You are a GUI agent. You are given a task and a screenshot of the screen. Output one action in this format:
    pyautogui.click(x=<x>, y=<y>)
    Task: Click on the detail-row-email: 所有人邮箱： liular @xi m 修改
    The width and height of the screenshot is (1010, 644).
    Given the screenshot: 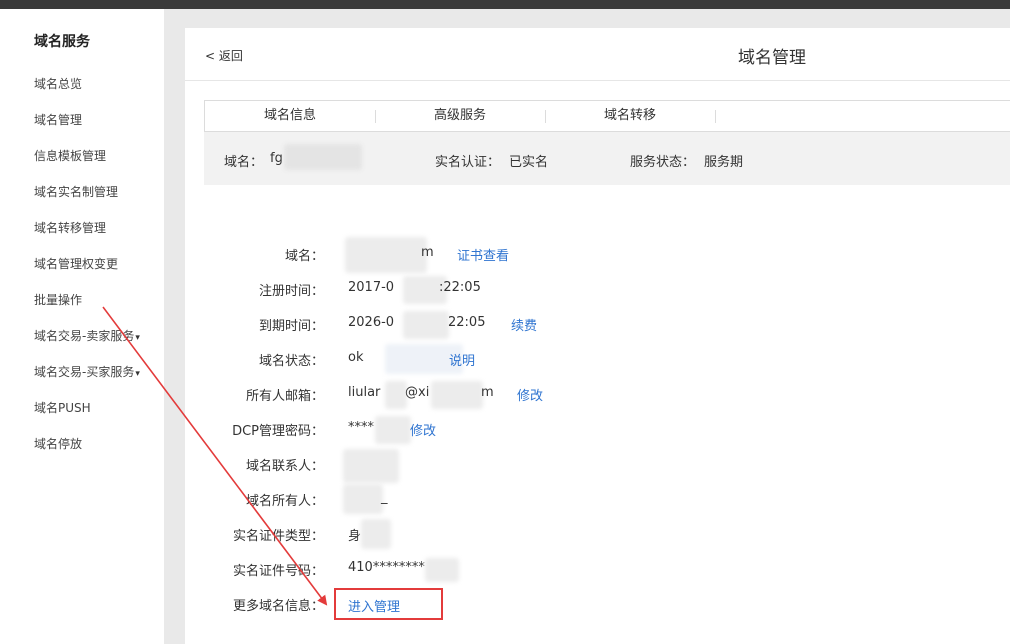 What is the action you would take?
    pyautogui.click(x=597, y=395)
    